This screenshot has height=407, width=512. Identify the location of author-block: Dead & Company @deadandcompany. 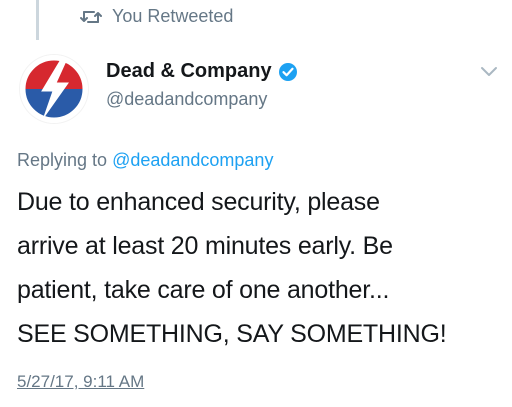
(202, 85).